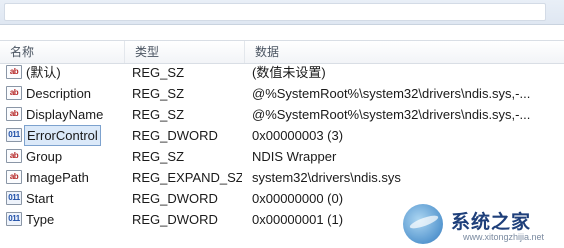 The height and width of the screenshot is (248, 564). What do you see at coordinates (184, 52) in the screenshot?
I see `column-header-type: 类型` at bounding box center [184, 52].